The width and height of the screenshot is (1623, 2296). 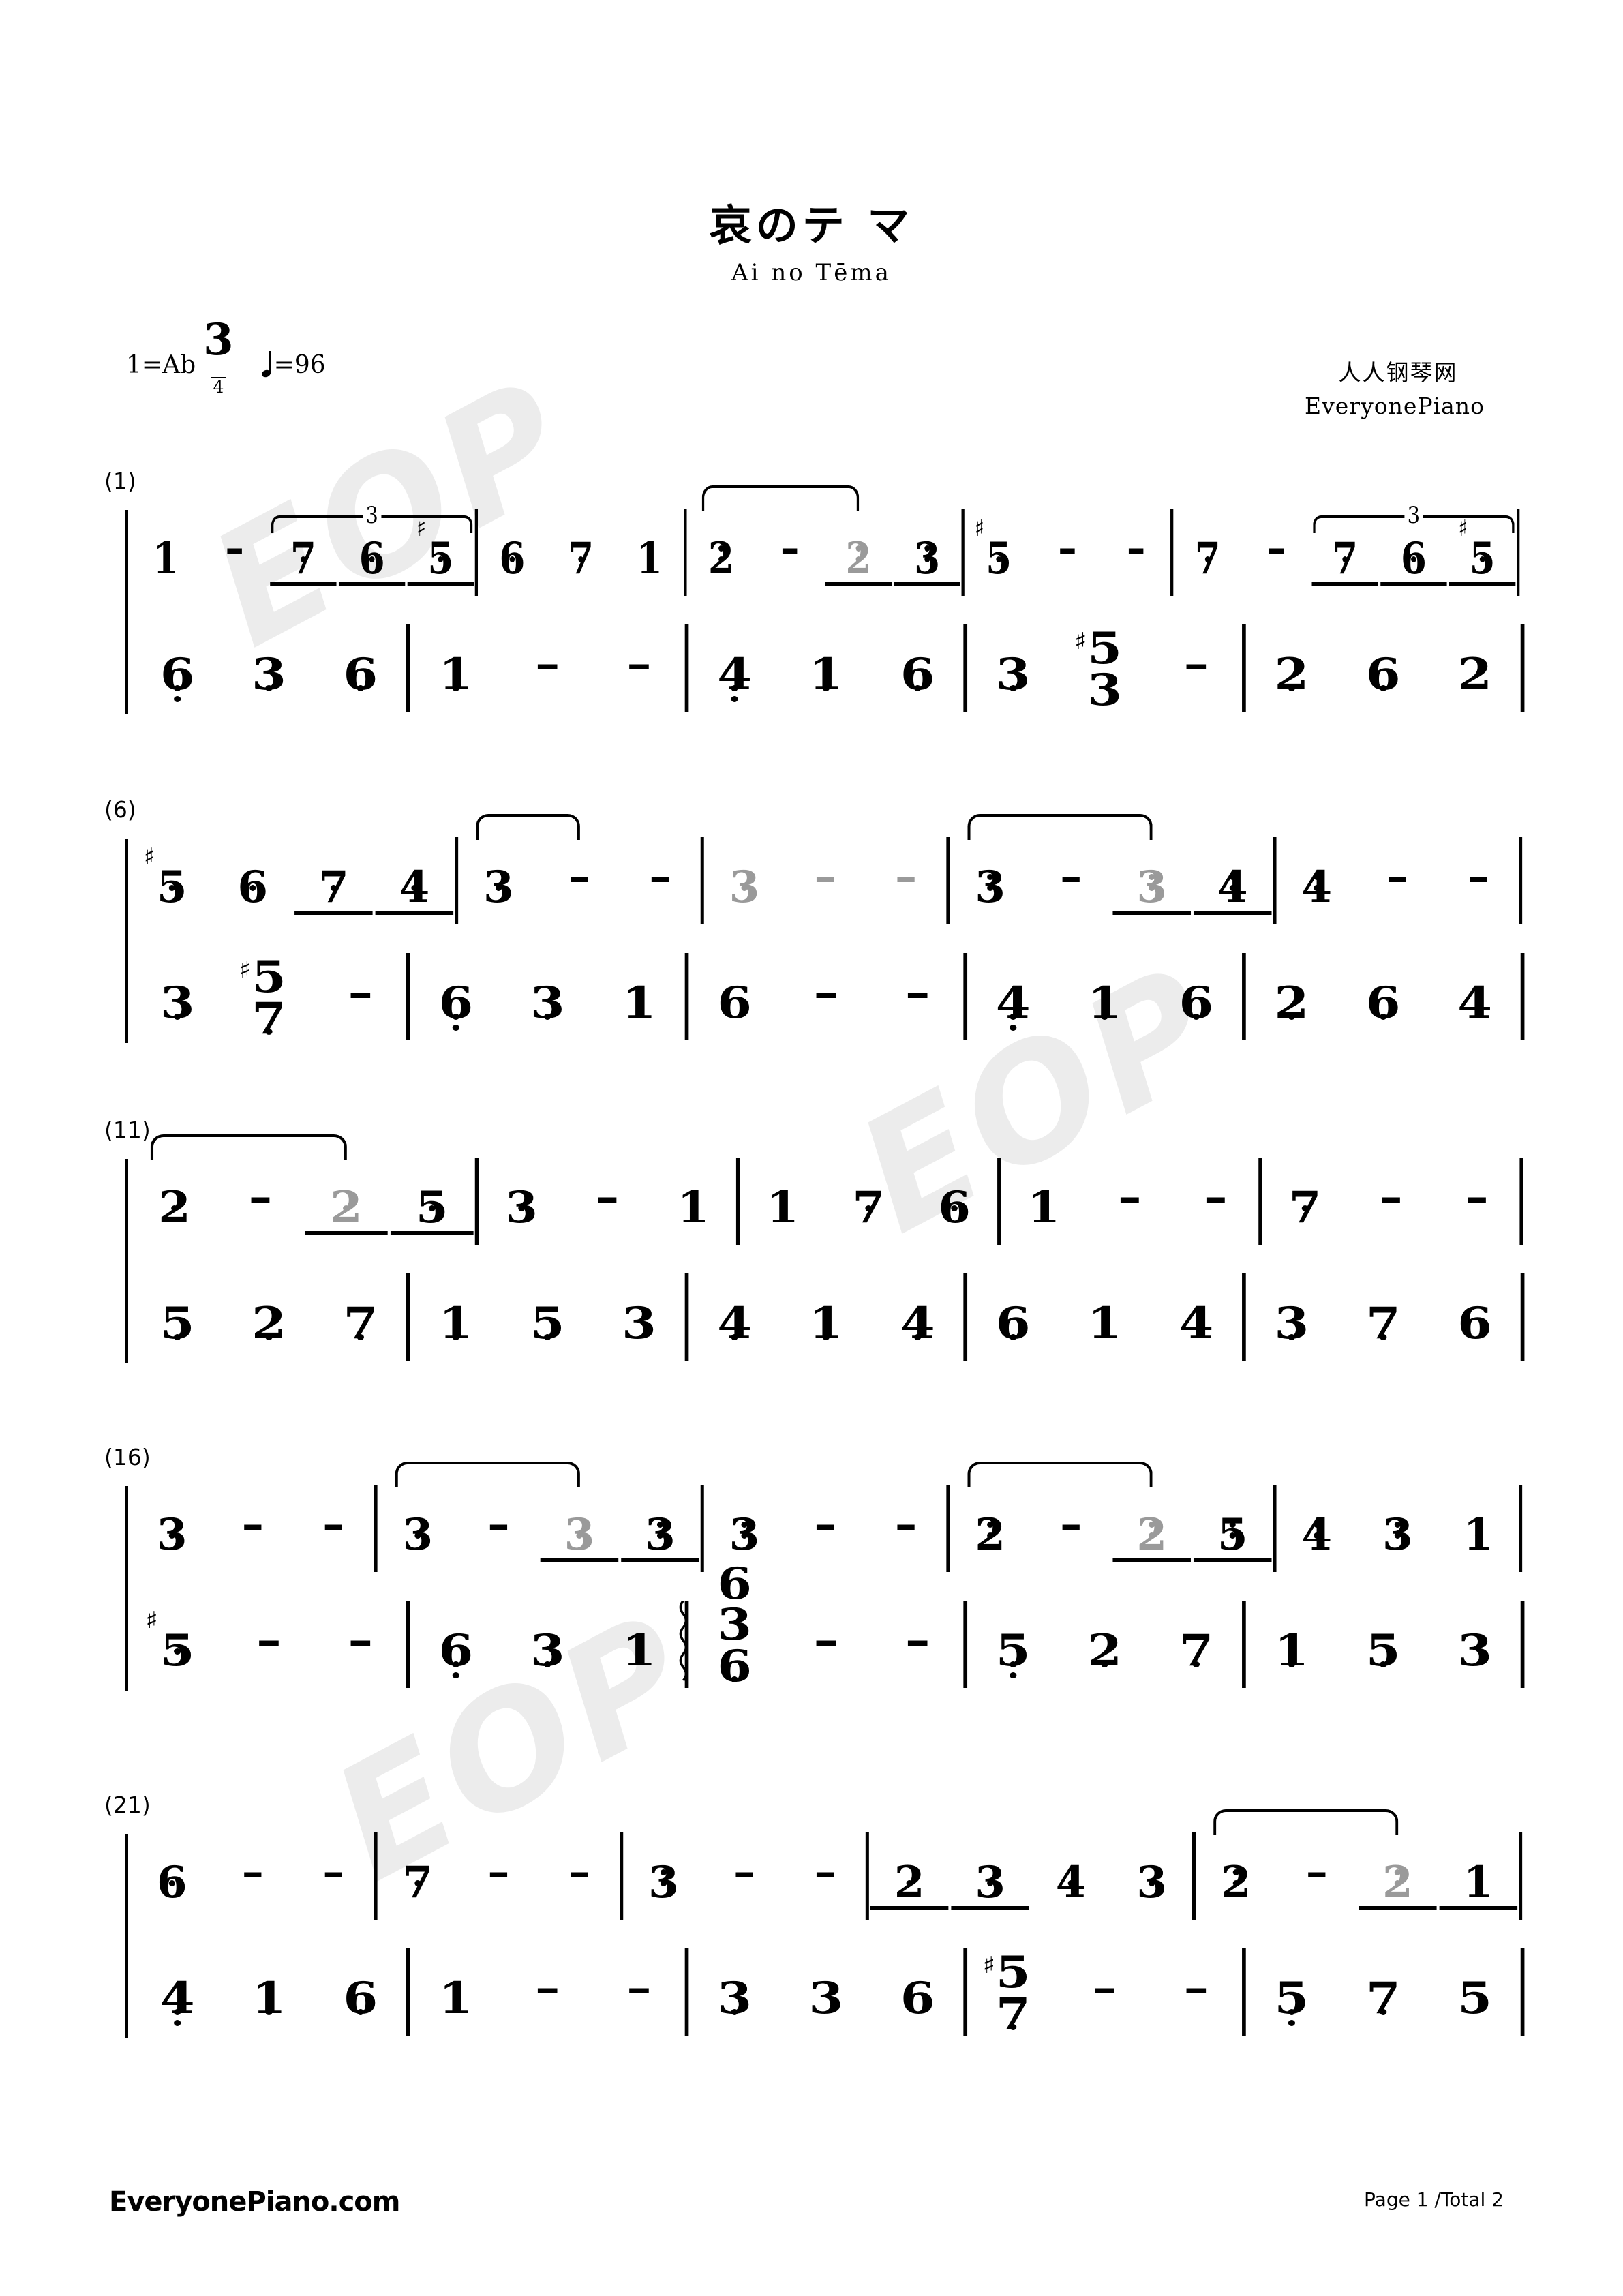 I want to click on chord: 636, so click(x=729, y=1625).